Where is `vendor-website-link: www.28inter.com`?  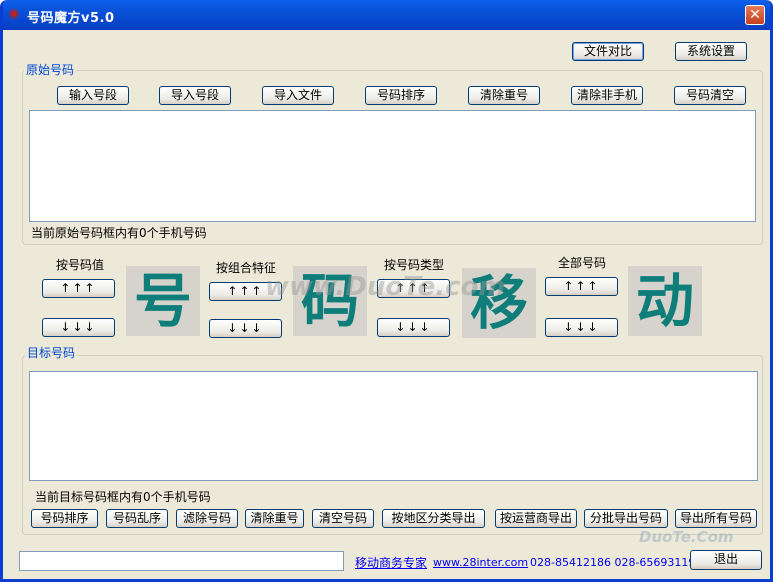 vendor-website-link: www.28inter.com is located at coordinates (480, 562).